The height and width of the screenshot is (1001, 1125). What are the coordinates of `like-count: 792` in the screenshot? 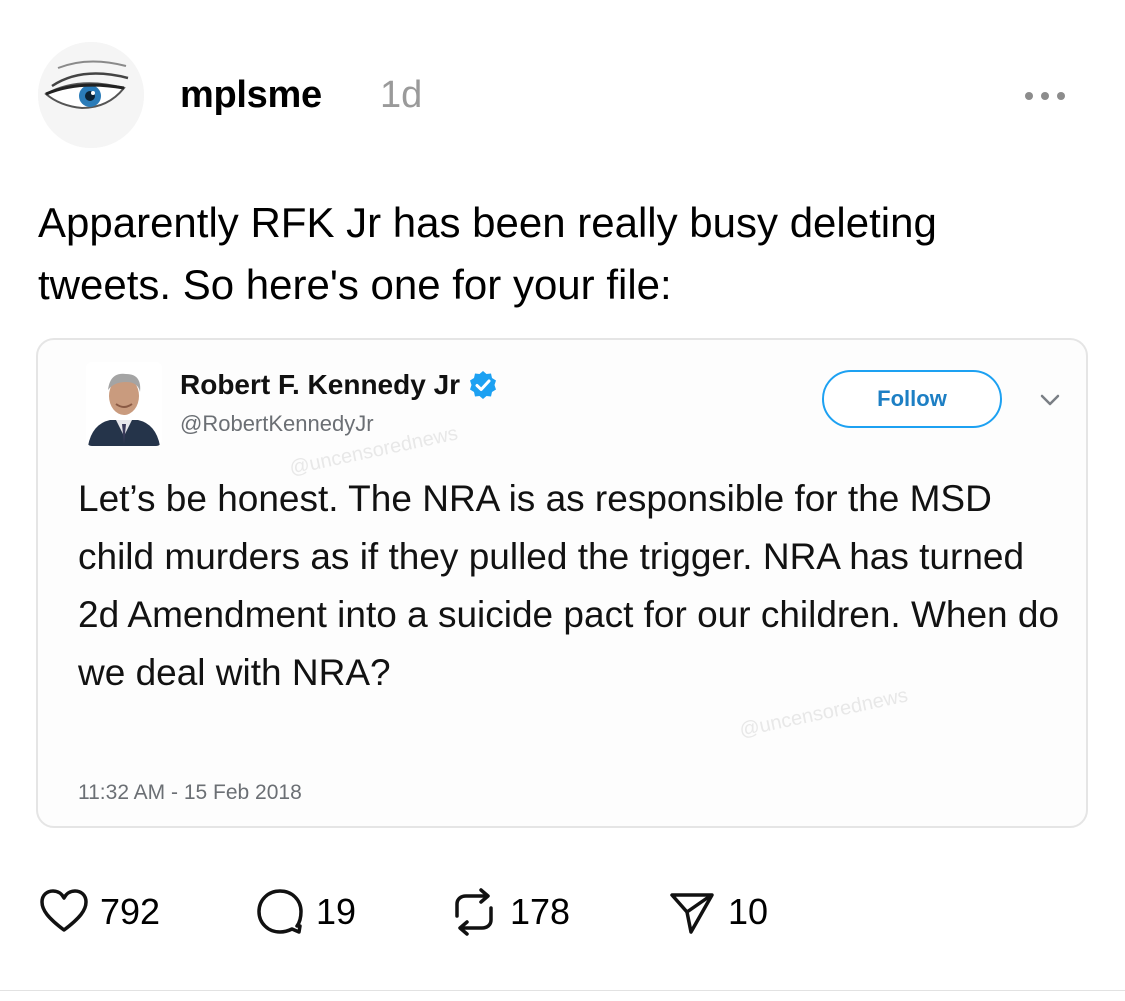 It's located at (130, 911).